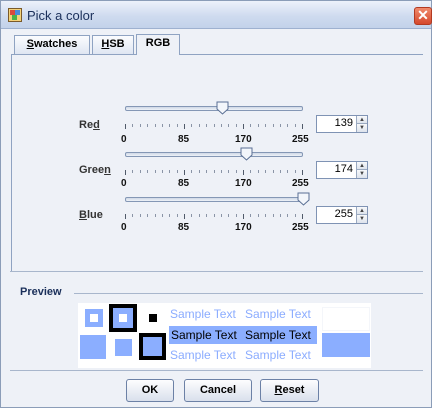 The height and width of the screenshot is (408, 432). What do you see at coordinates (152, 346) in the screenshot?
I see `preview-swatch-mid` at bounding box center [152, 346].